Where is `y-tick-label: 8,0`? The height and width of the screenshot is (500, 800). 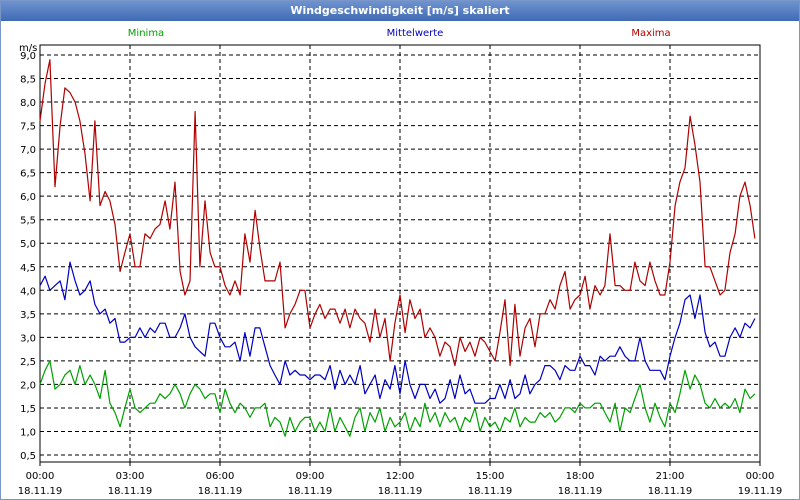 y-tick-label: 8,0 is located at coordinates (28, 103).